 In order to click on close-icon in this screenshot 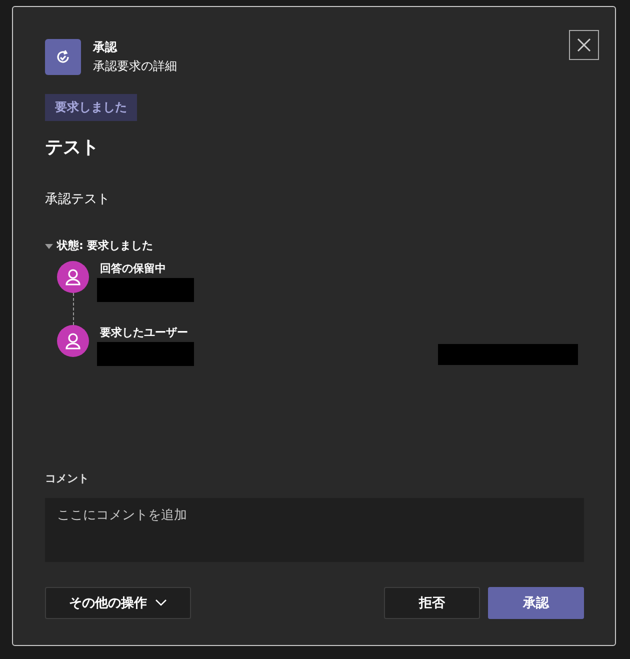, I will do `click(584, 45)`.